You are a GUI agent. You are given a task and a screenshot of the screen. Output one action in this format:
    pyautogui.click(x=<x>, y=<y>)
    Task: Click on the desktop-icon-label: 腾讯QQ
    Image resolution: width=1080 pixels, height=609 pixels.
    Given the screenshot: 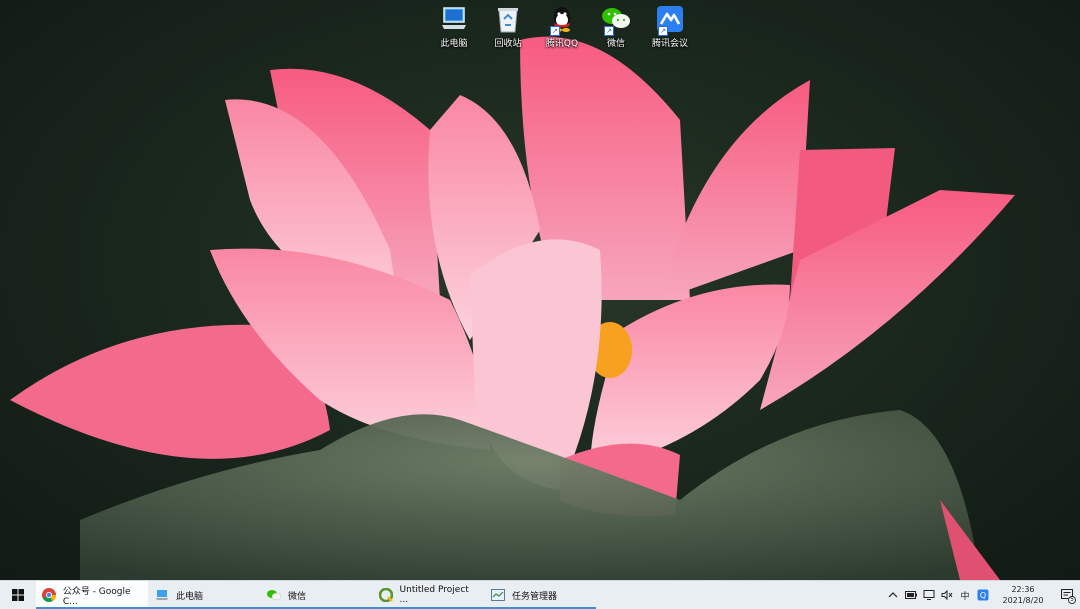 What is the action you would take?
    pyautogui.click(x=562, y=44)
    